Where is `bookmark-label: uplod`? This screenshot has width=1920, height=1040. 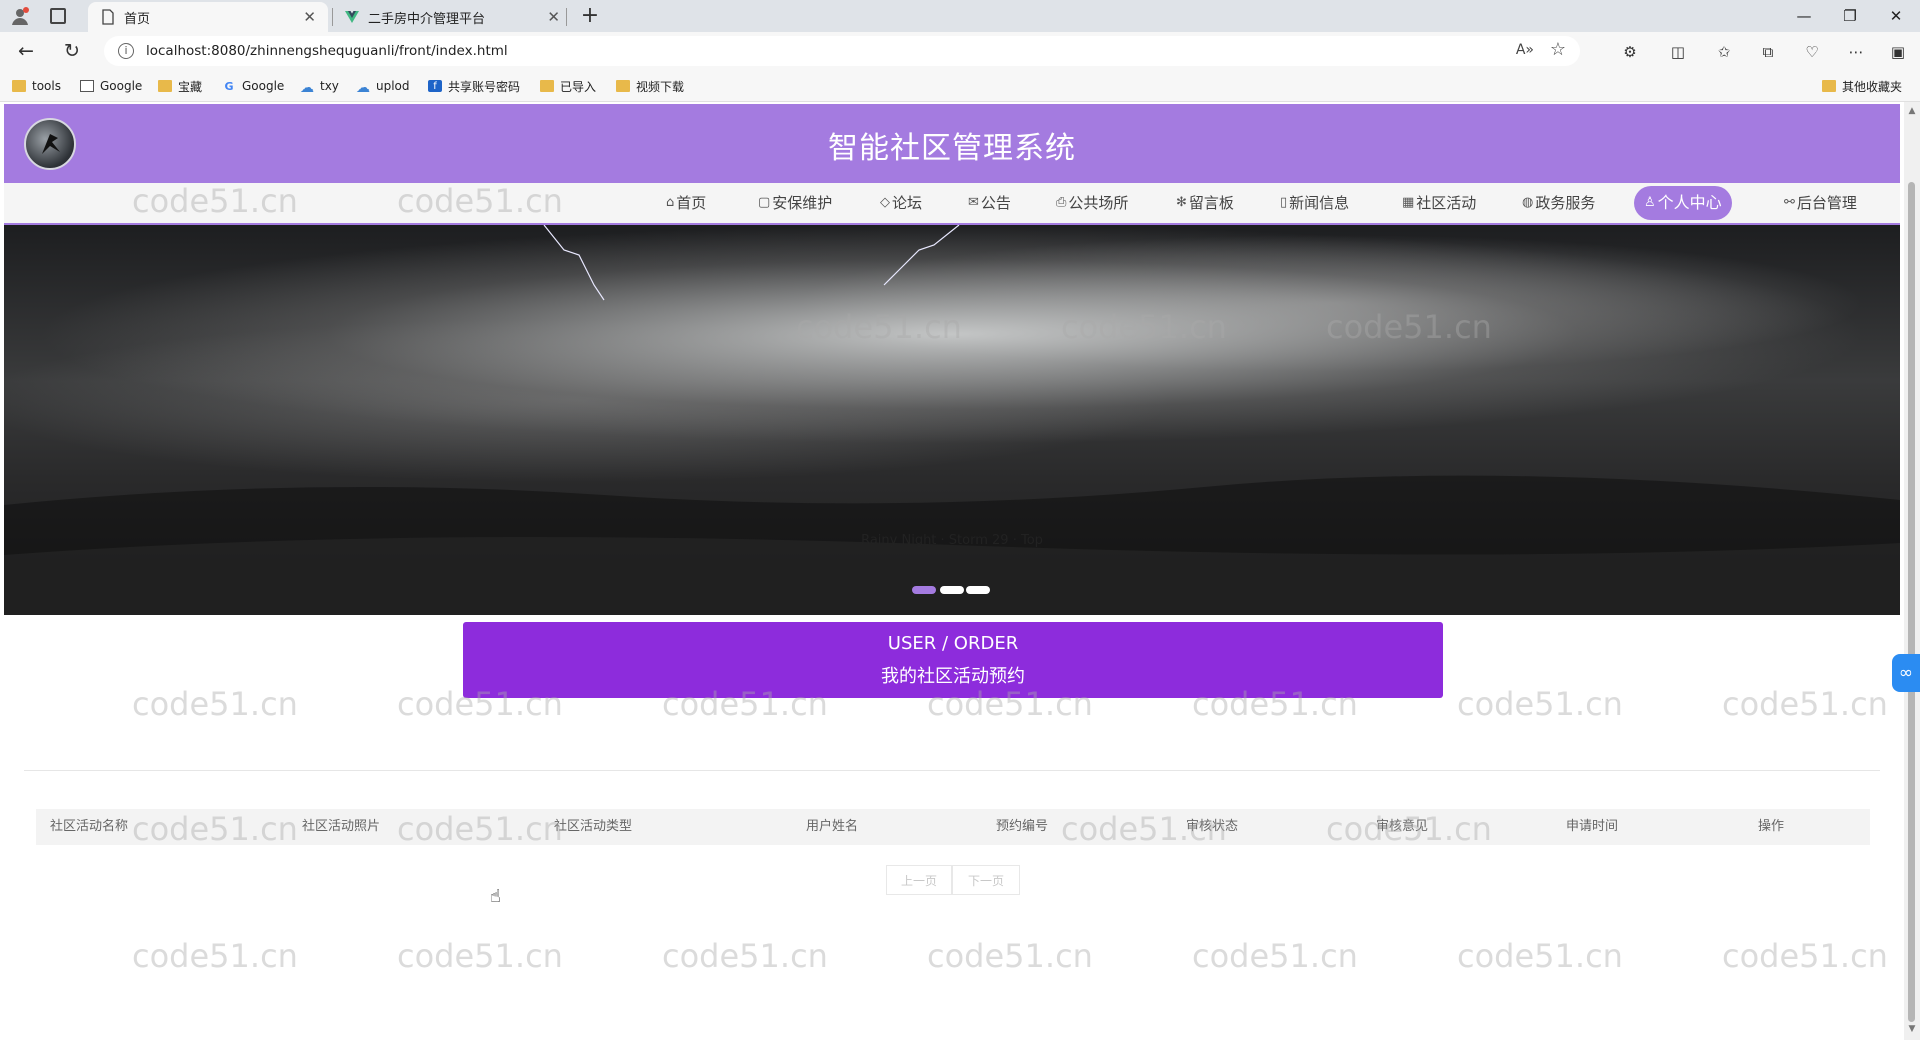
bookmark-label: uplod is located at coordinates (393, 86).